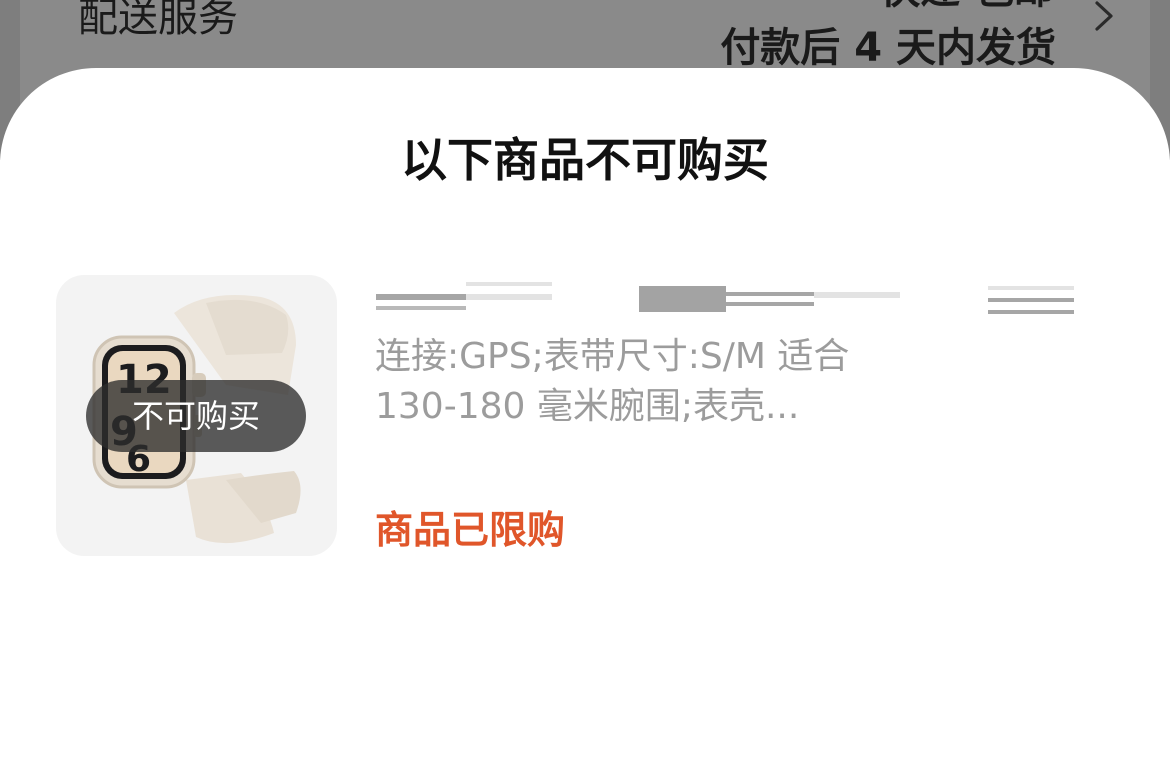 The height and width of the screenshot is (768, 1170). Describe the element at coordinates (585, 160) in the screenshot. I see `sheet-title: 以下商品不可购买` at that location.